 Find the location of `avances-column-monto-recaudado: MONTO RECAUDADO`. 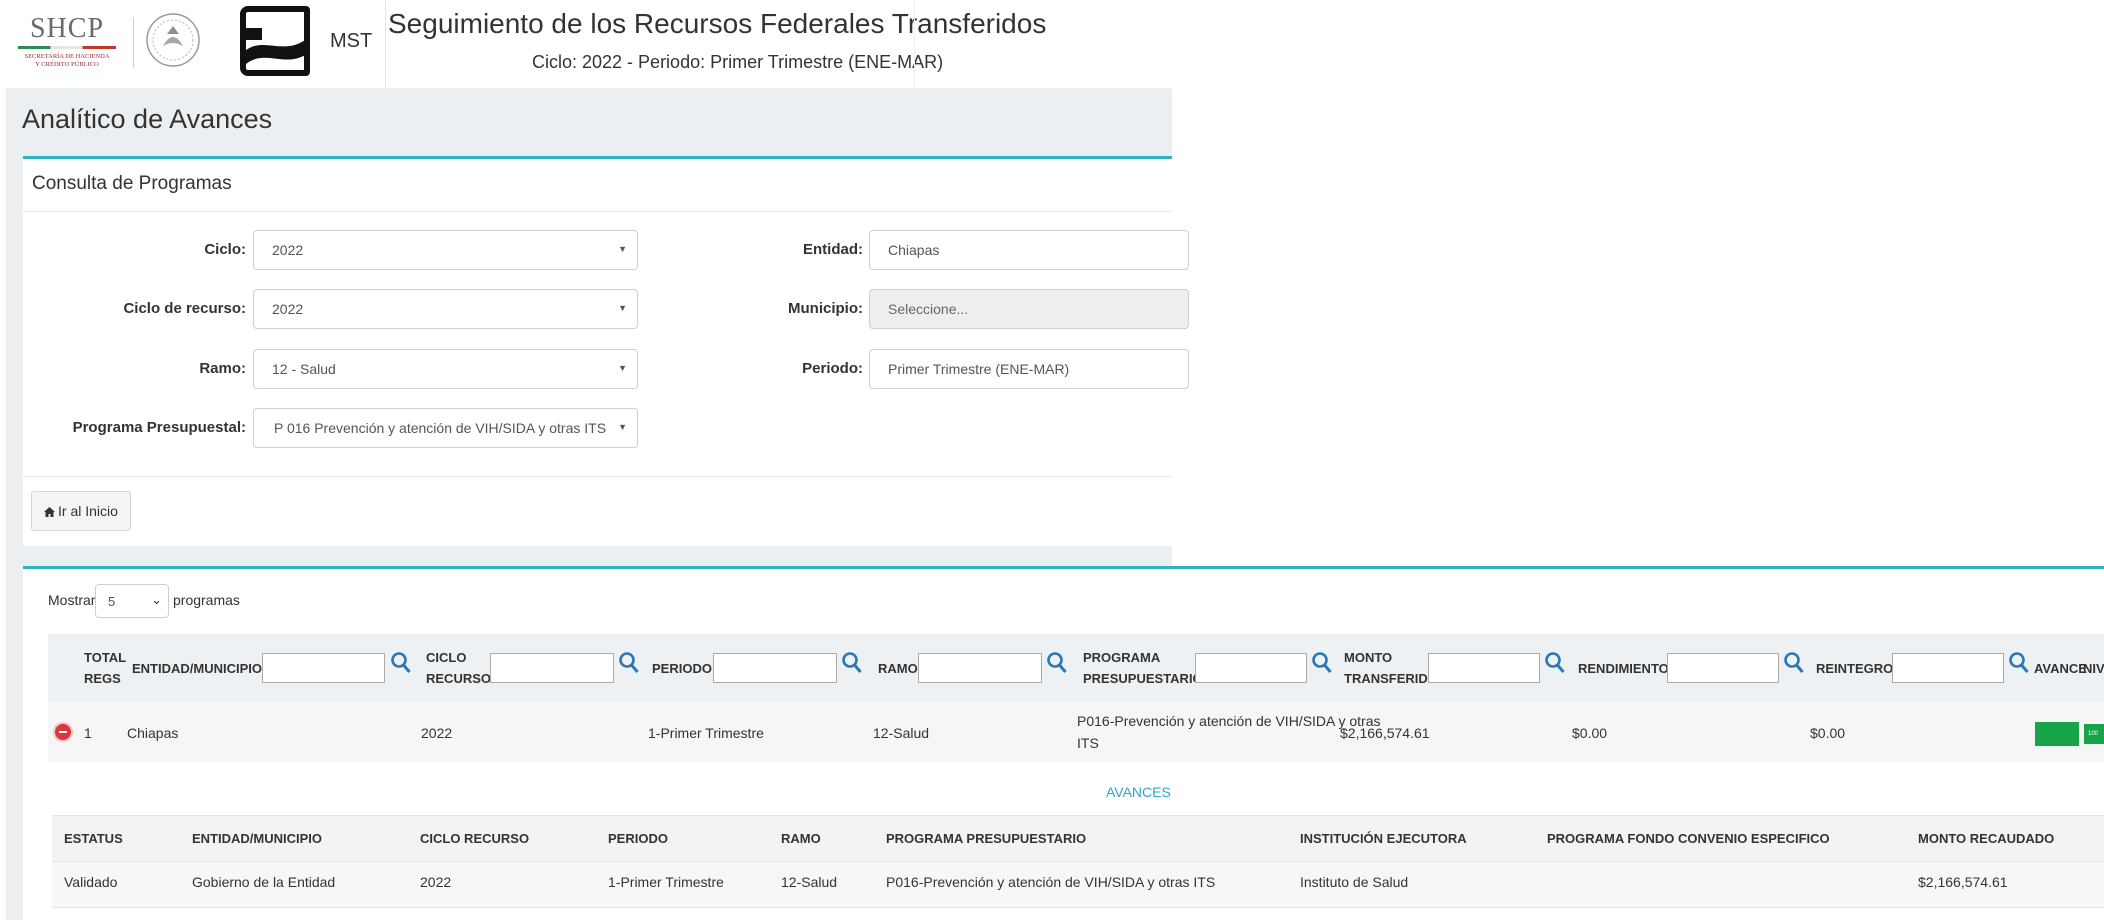

avances-column-monto-recaudado: MONTO RECAUDADO is located at coordinates (1986, 838).